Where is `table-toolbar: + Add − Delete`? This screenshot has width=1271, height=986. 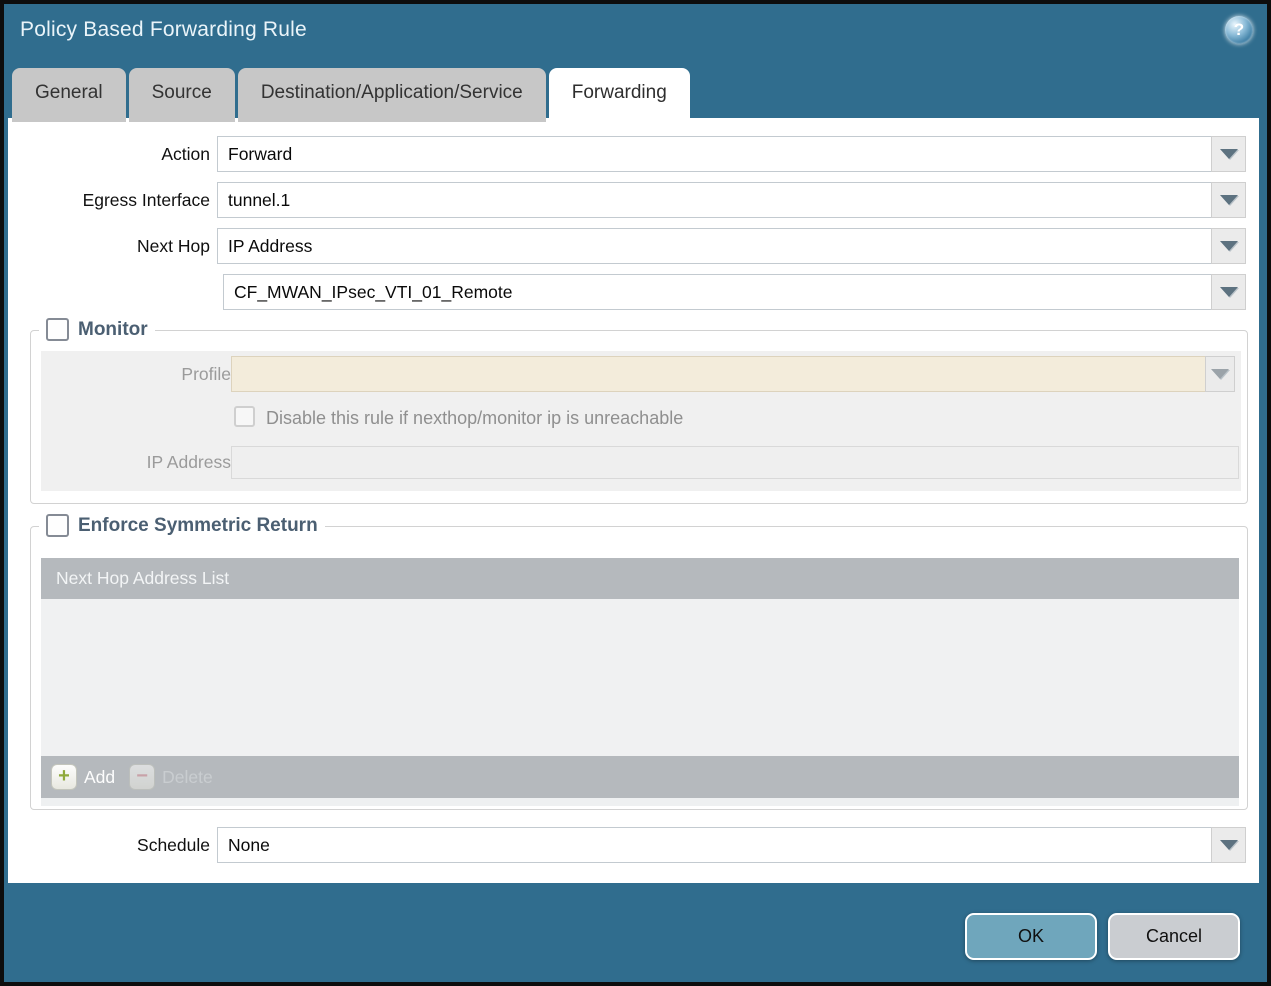 table-toolbar: + Add − Delete is located at coordinates (640, 777).